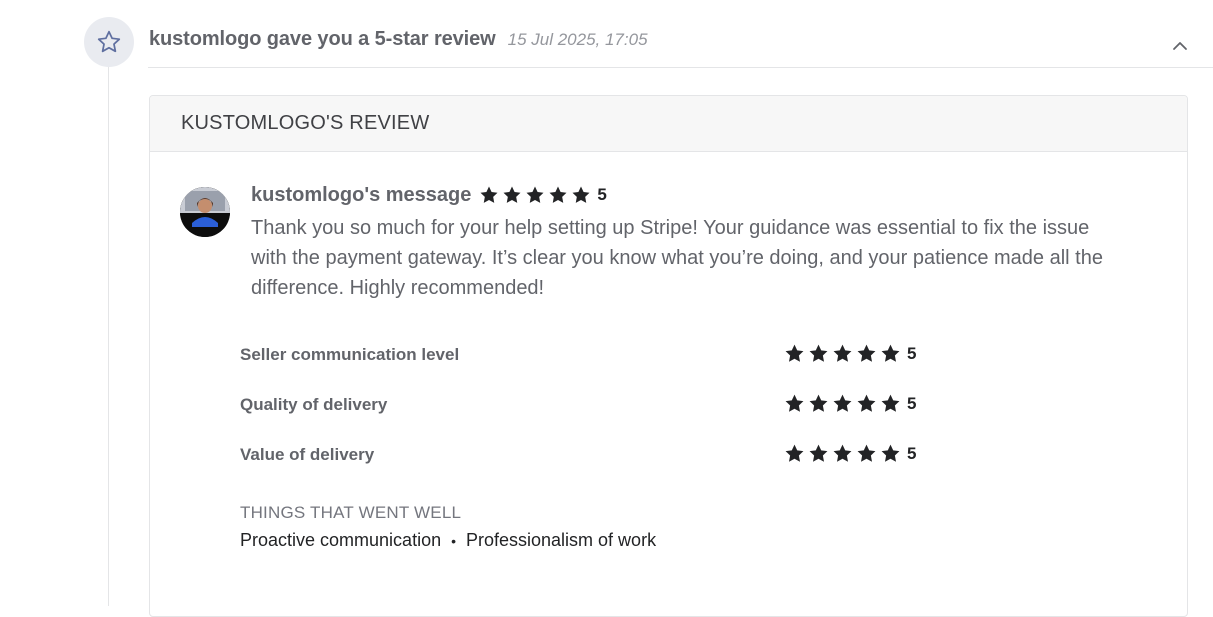 The height and width of the screenshot is (617, 1213). What do you see at coordinates (314, 404) in the screenshot?
I see `rating-label: Quality of delivery` at bounding box center [314, 404].